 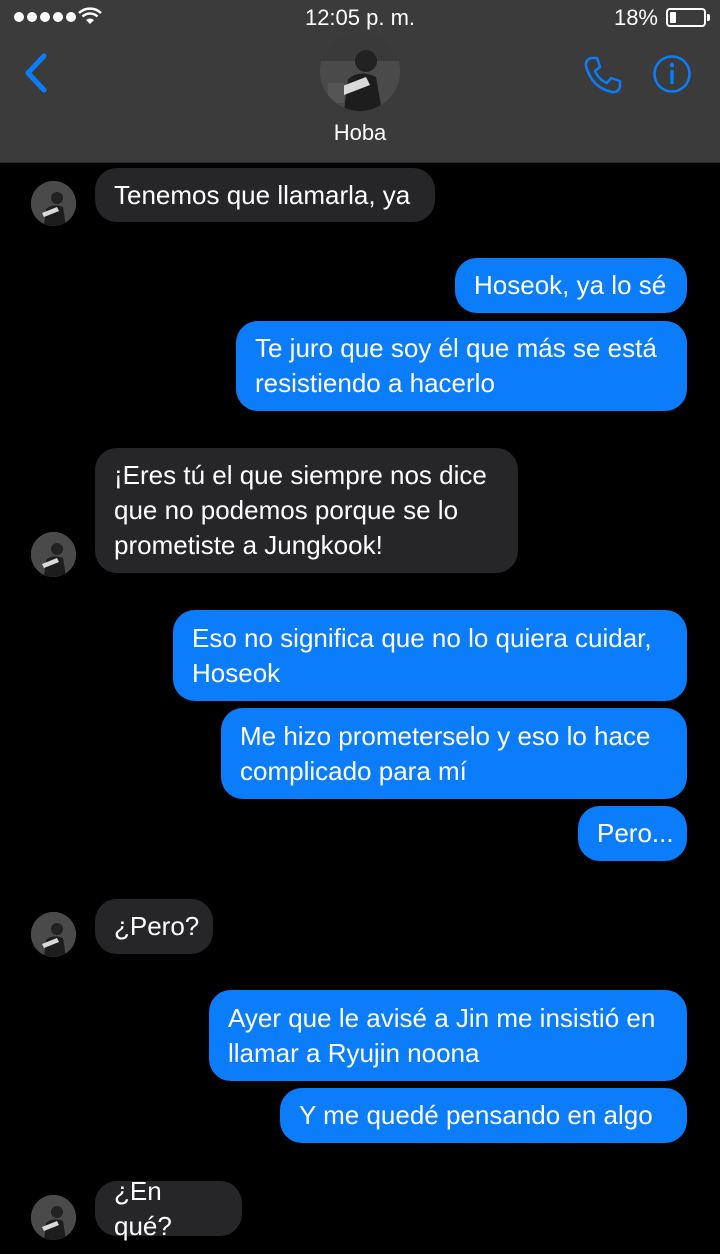 I want to click on status-bar: 12:05 p. m. 18%, so click(x=360, y=17).